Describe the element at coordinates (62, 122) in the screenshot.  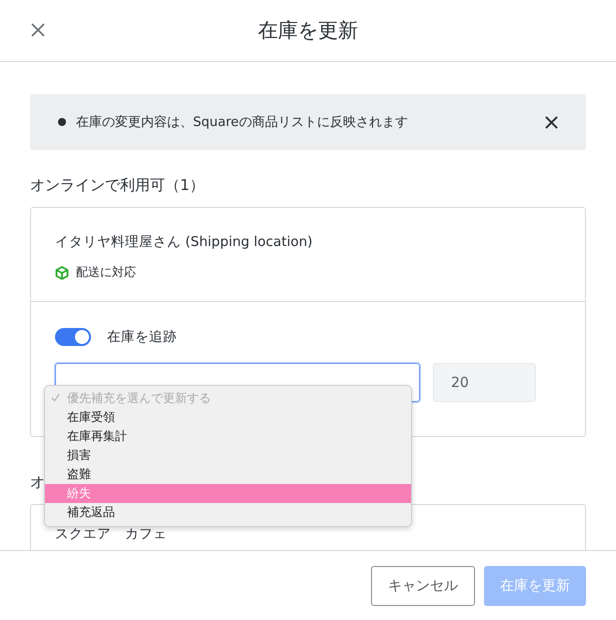
I see `bullet-icon` at that location.